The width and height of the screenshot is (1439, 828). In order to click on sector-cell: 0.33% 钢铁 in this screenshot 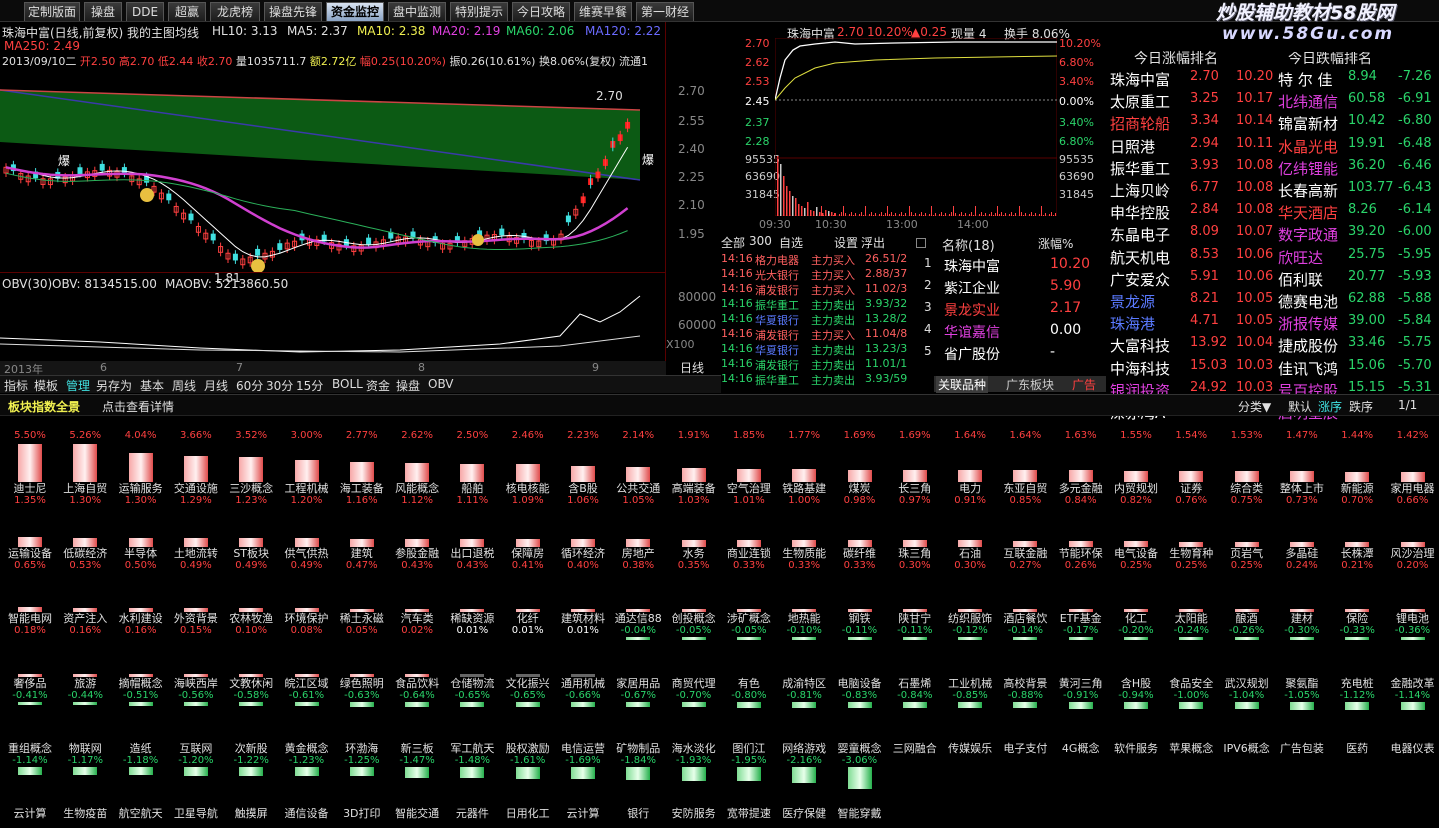, I will do `click(860, 592)`.